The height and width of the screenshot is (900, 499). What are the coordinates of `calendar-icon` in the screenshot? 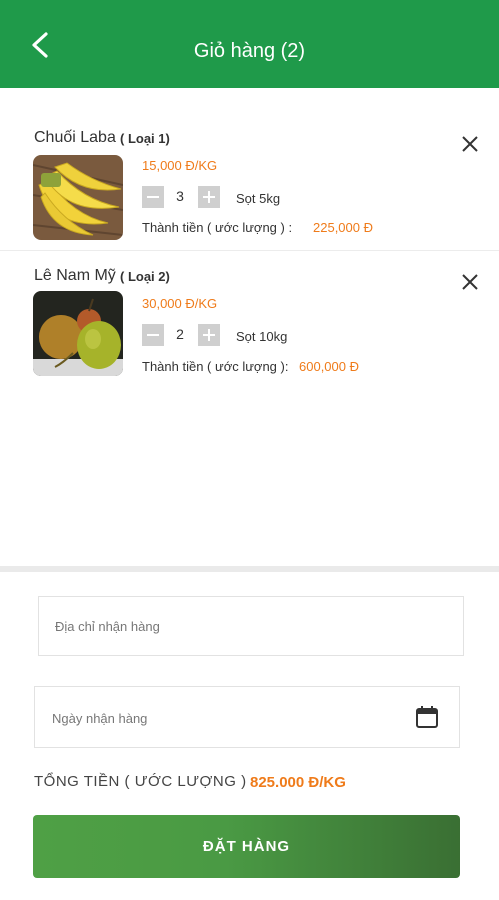 It's located at (427, 717).